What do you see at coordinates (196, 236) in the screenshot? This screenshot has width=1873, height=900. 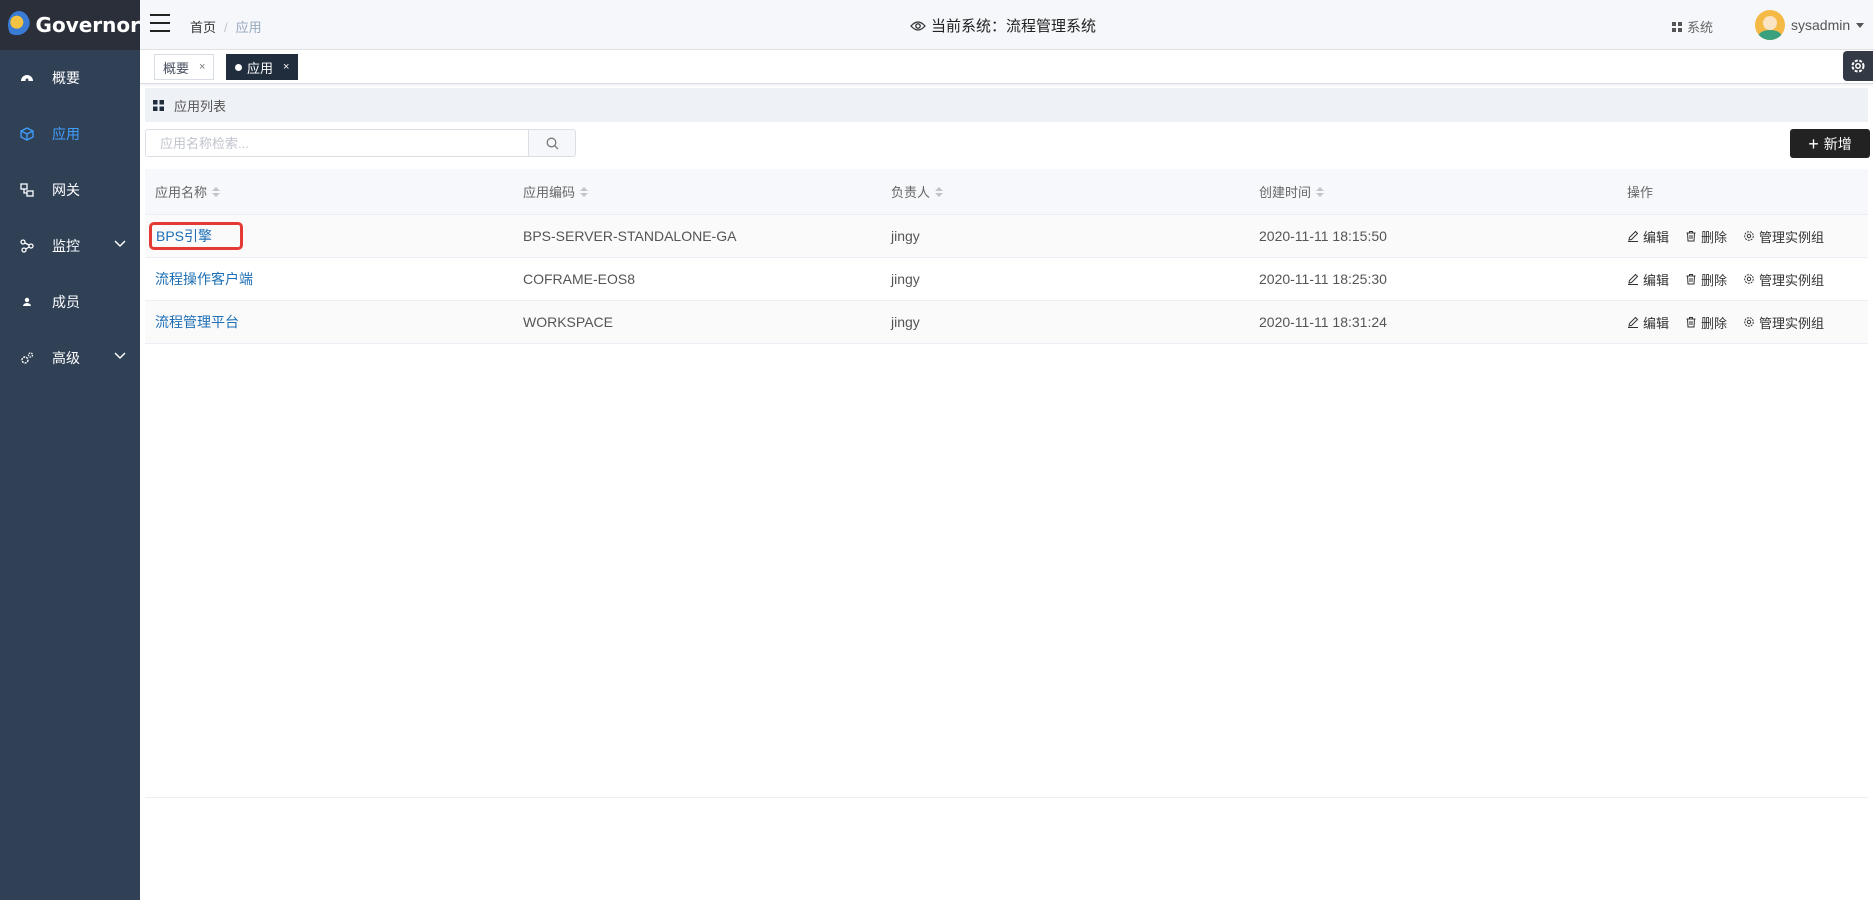 I see `app-name-link: BPS引擎` at bounding box center [196, 236].